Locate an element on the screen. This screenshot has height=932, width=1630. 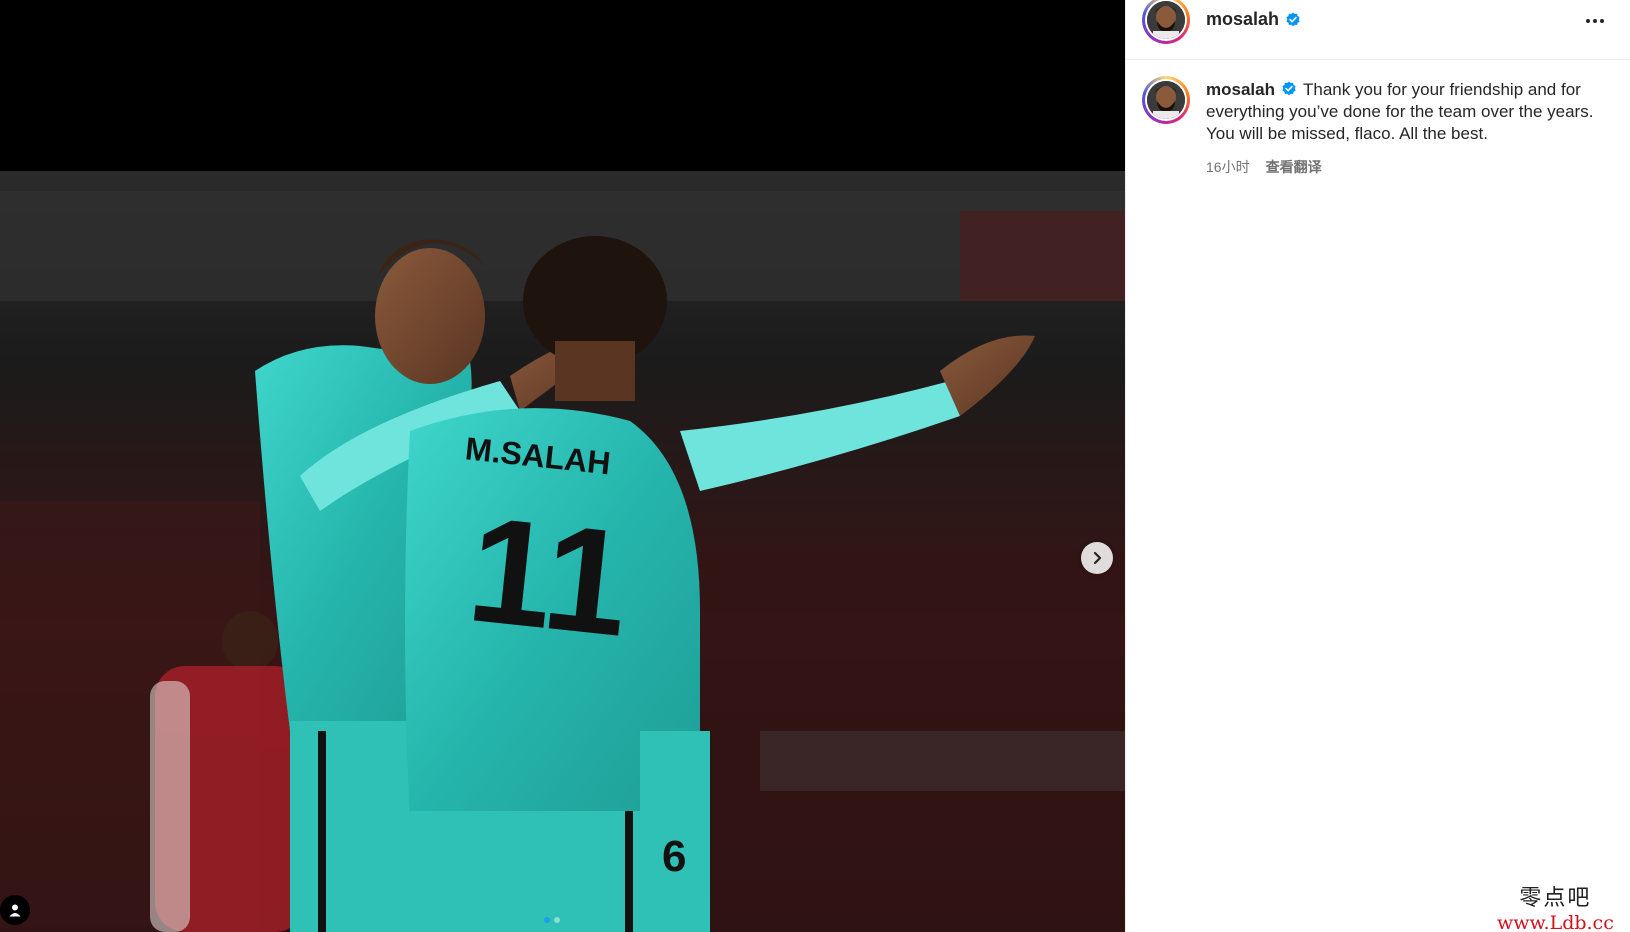
tagged-users-button is located at coordinates (15, 910).